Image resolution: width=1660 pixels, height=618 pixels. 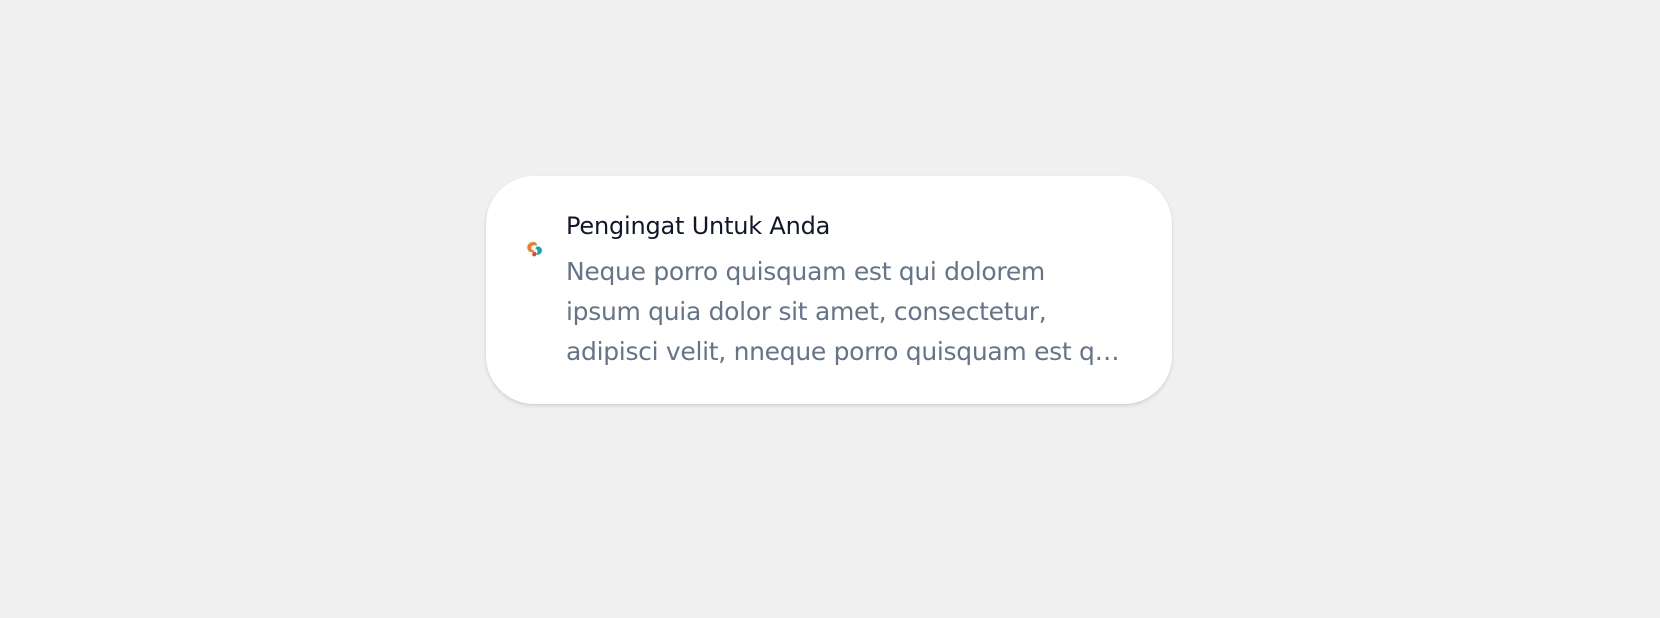 What do you see at coordinates (535, 250) in the screenshot?
I see `app-logo-icon` at bounding box center [535, 250].